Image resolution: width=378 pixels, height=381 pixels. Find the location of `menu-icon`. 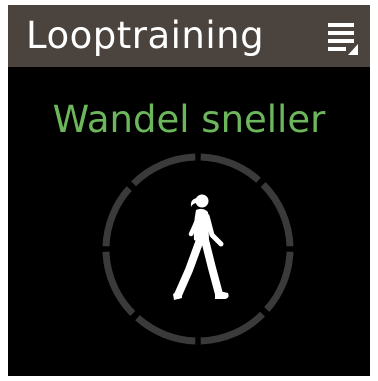

menu-icon is located at coordinates (343, 39).